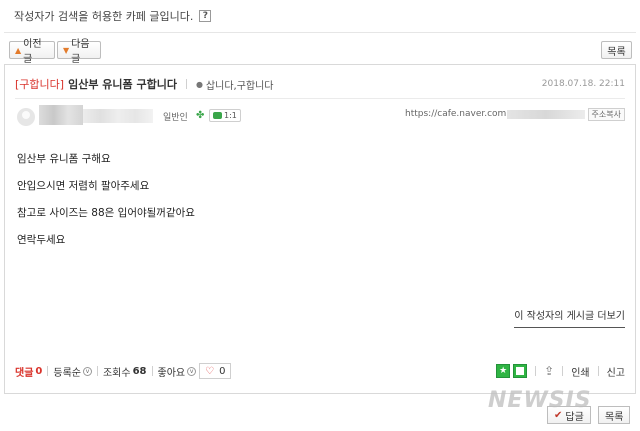  I want to click on view-count: 조회수 68, so click(125, 371).